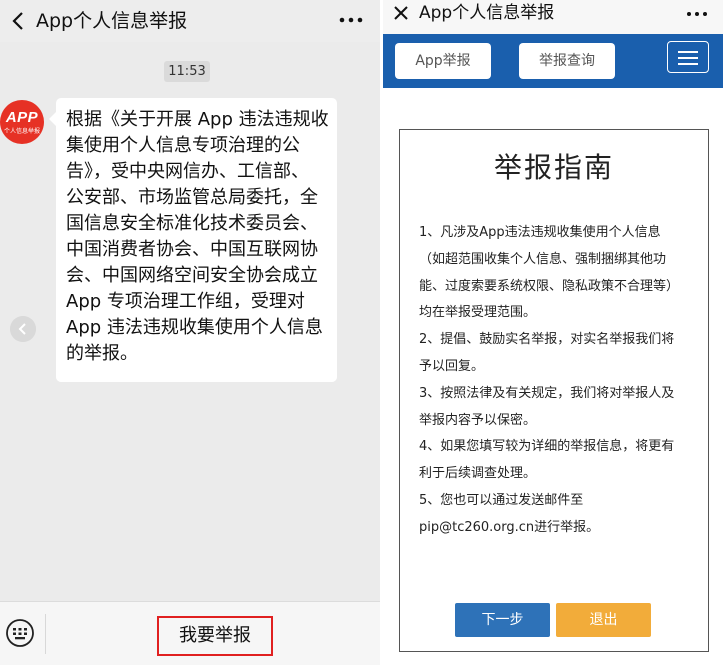  I want to click on site-nav: App举报 举报查询, so click(553, 61).